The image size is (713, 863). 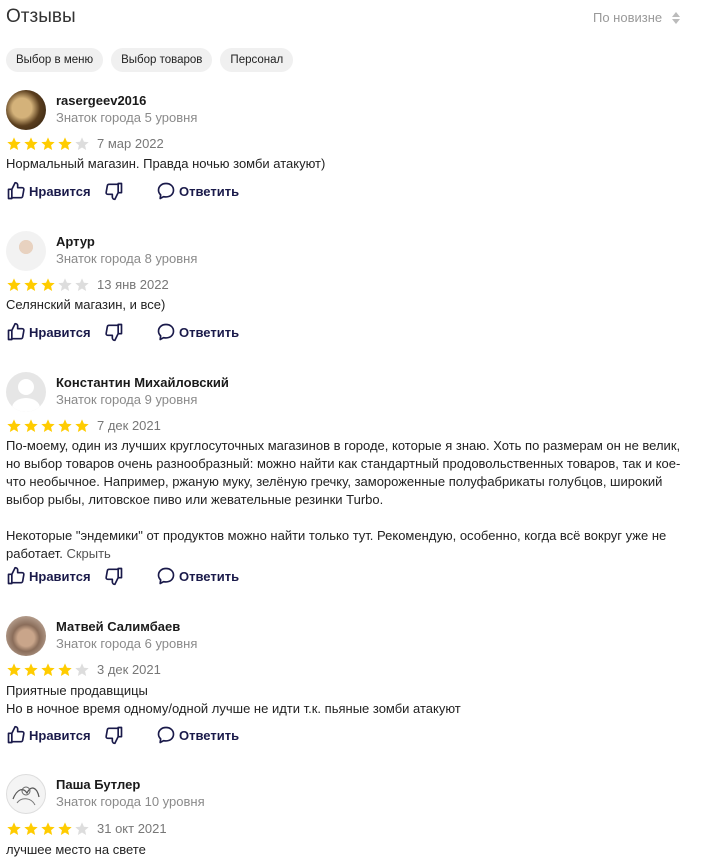 What do you see at coordinates (98, 784) in the screenshot?
I see `author-name: Паша Бутлер` at bounding box center [98, 784].